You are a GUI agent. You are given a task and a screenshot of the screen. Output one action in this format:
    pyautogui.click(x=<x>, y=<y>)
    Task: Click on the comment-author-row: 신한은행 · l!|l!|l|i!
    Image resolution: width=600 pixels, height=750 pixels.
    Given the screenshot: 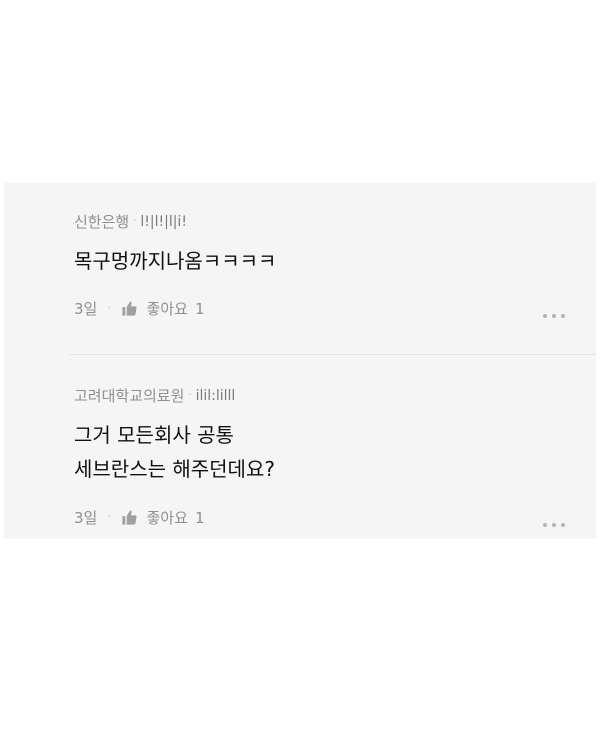 What is the action you would take?
    pyautogui.click(x=130, y=221)
    